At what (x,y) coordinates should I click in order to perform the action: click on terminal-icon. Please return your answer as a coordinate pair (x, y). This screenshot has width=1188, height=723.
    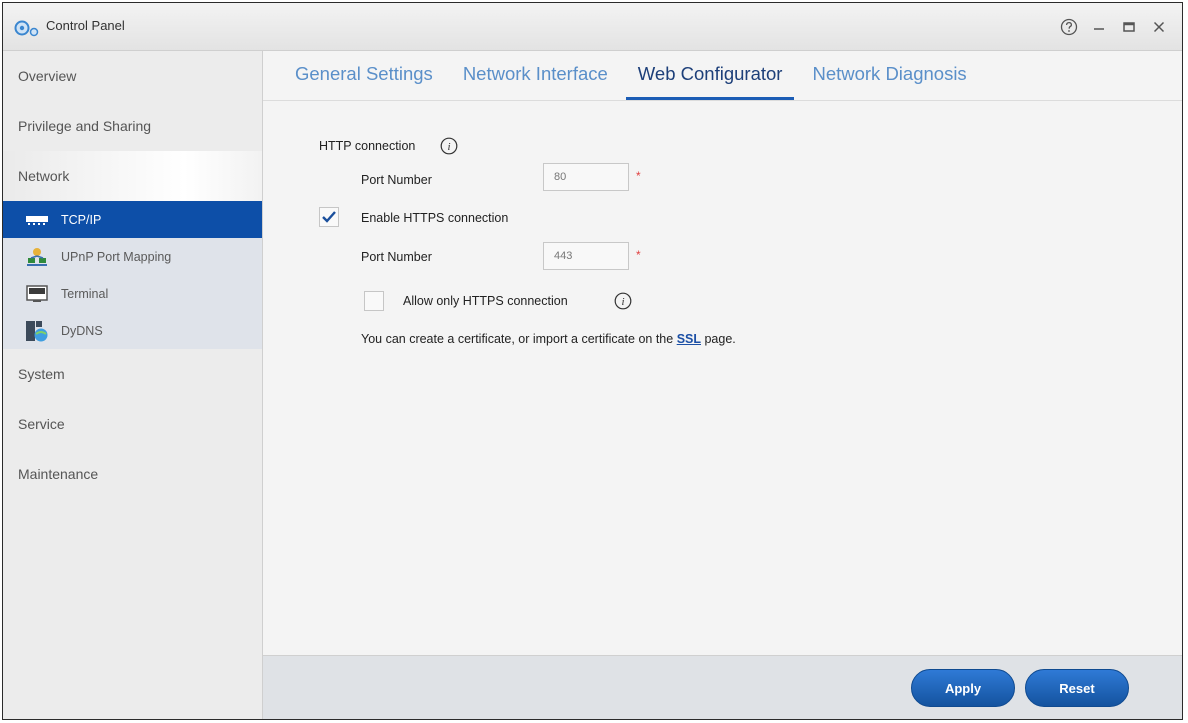
    Looking at the image, I should click on (37, 294).